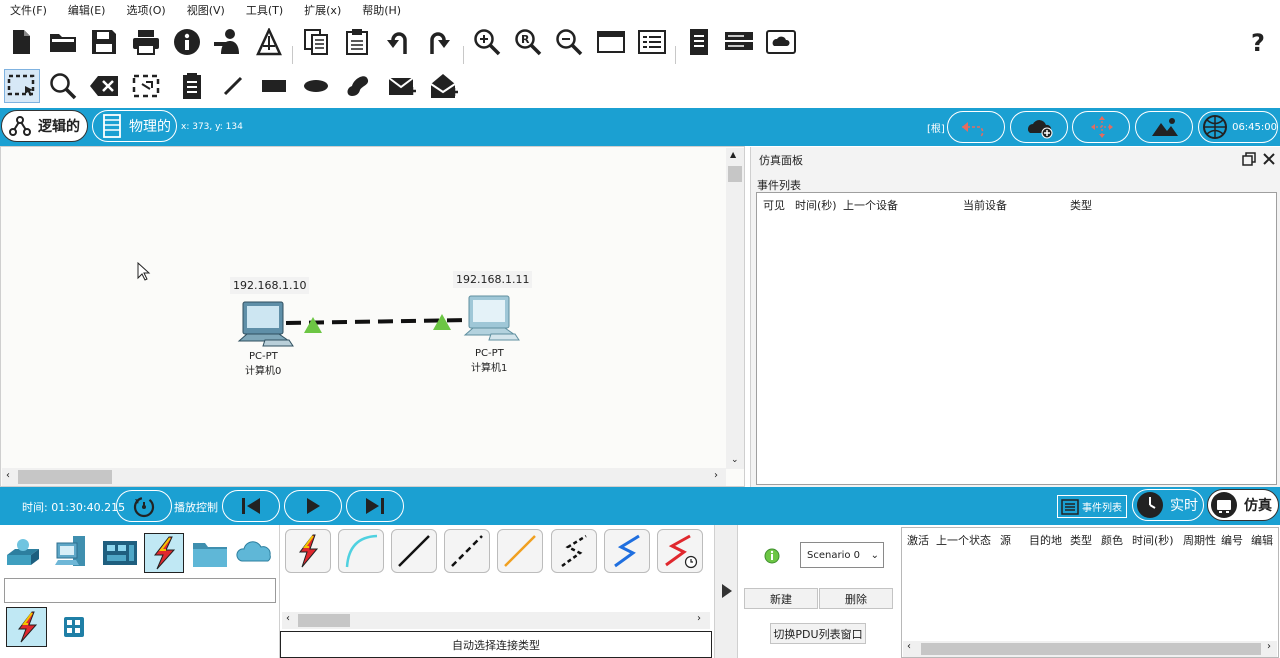  I want to click on notes-icon, so click(699, 42).